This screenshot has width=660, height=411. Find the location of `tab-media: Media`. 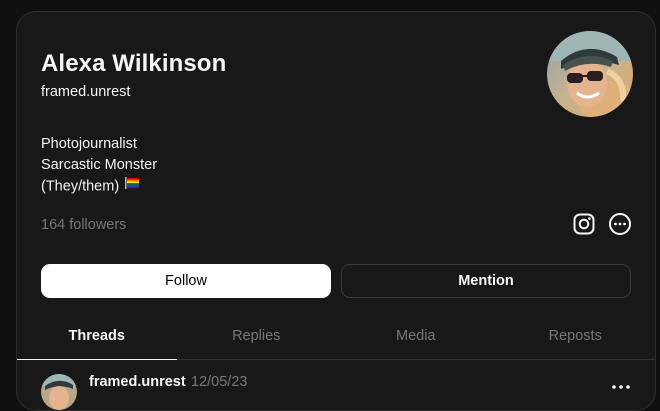

tab-media: Media is located at coordinates (416, 337).